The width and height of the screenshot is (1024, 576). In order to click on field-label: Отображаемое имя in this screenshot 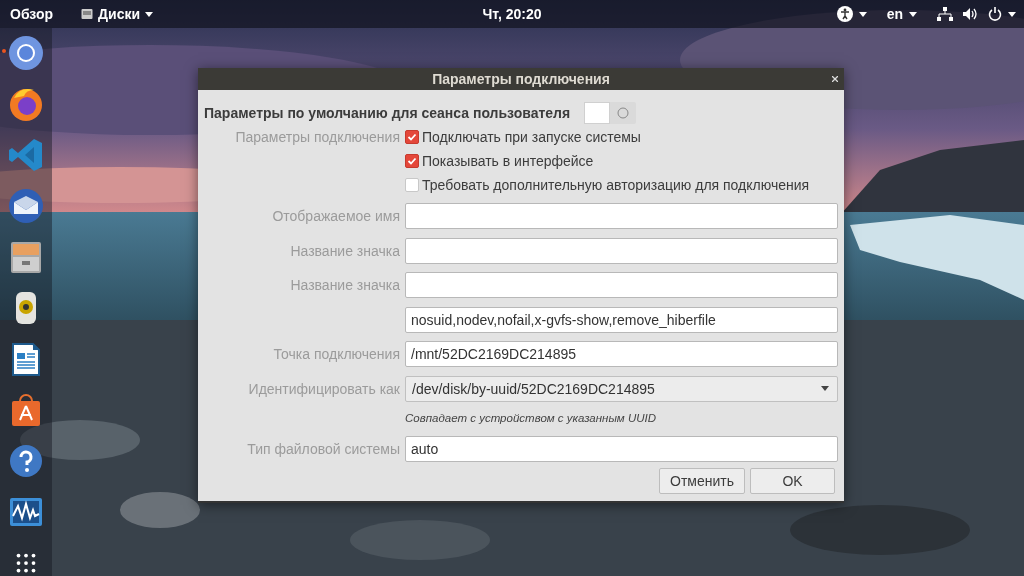, I will do `click(335, 216)`.